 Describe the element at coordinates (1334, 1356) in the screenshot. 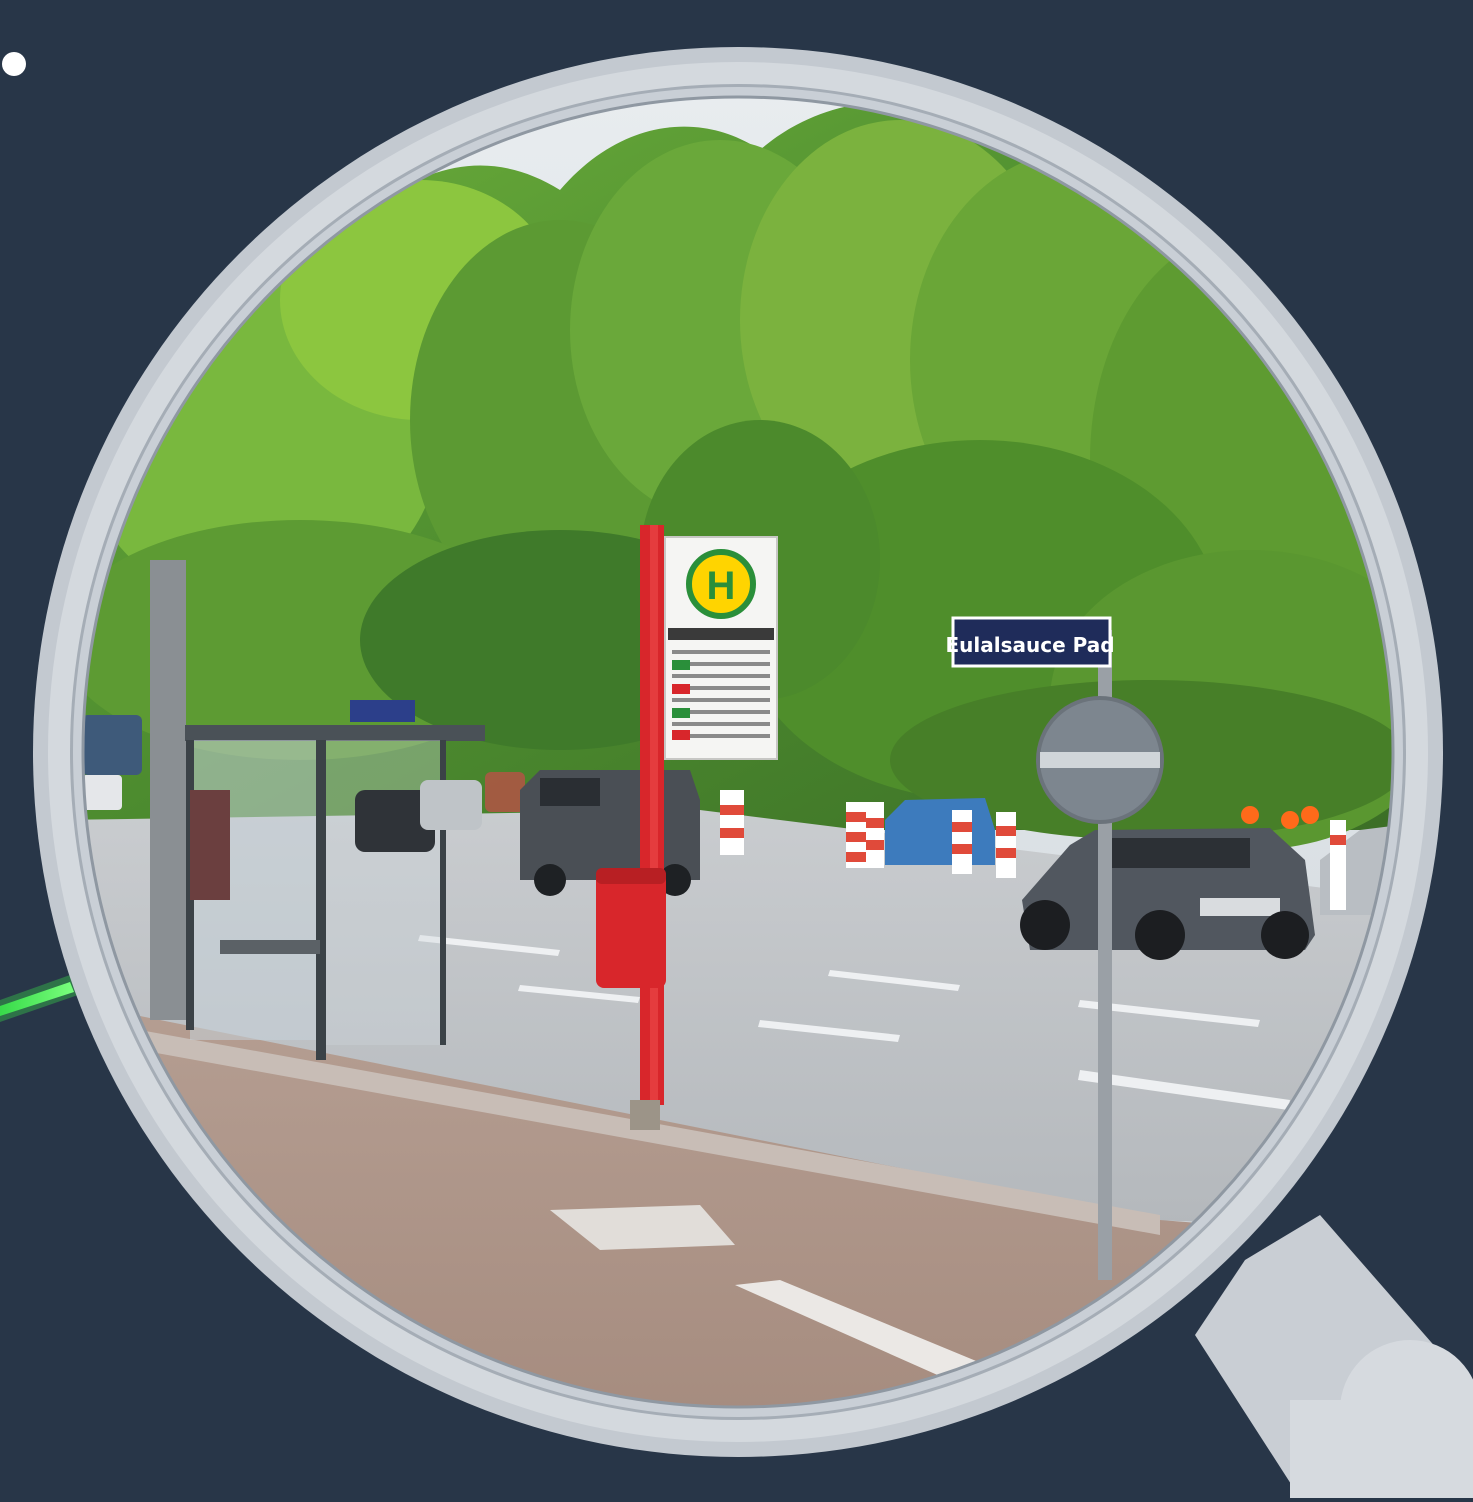

I see `magnifying-glass-handle` at that location.